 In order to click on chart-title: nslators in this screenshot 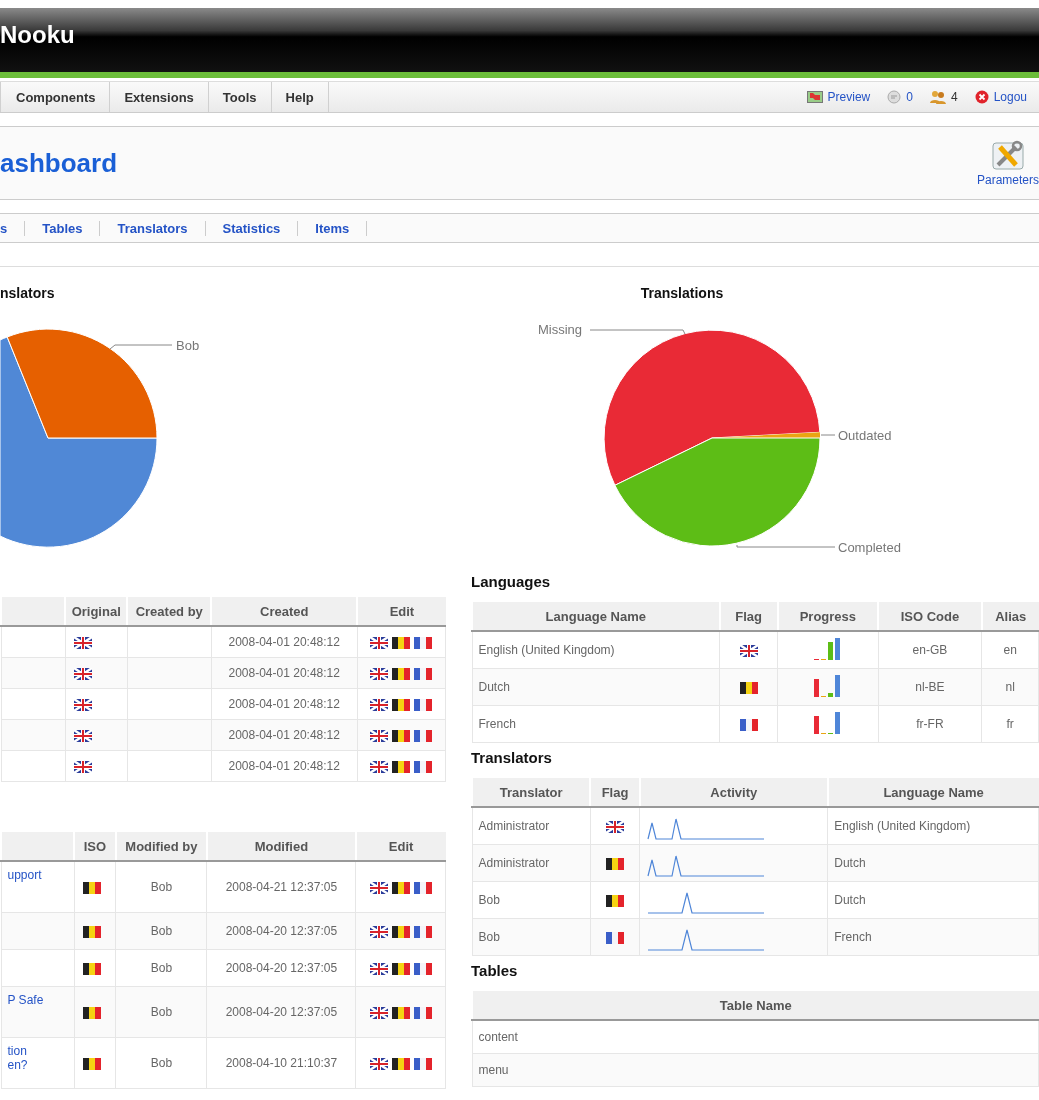, I will do `click(27, 293)`.